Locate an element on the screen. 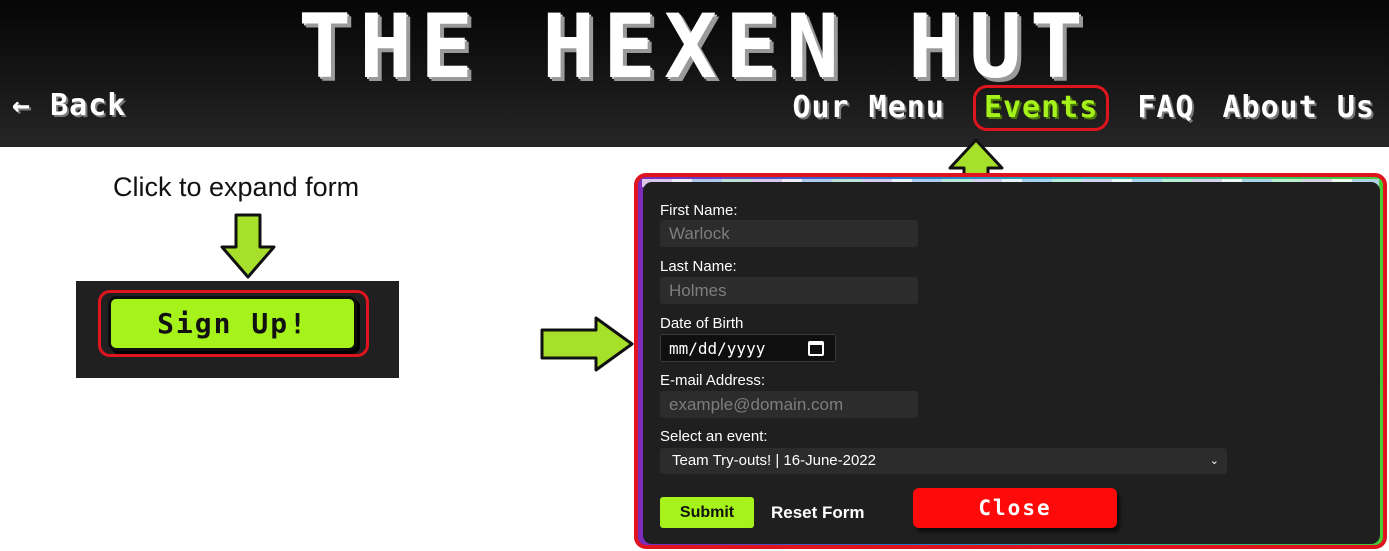 The width and height of the screenshot is (1389, 551). instruction-text: Click to expand form is located at coordinates (236, 187).